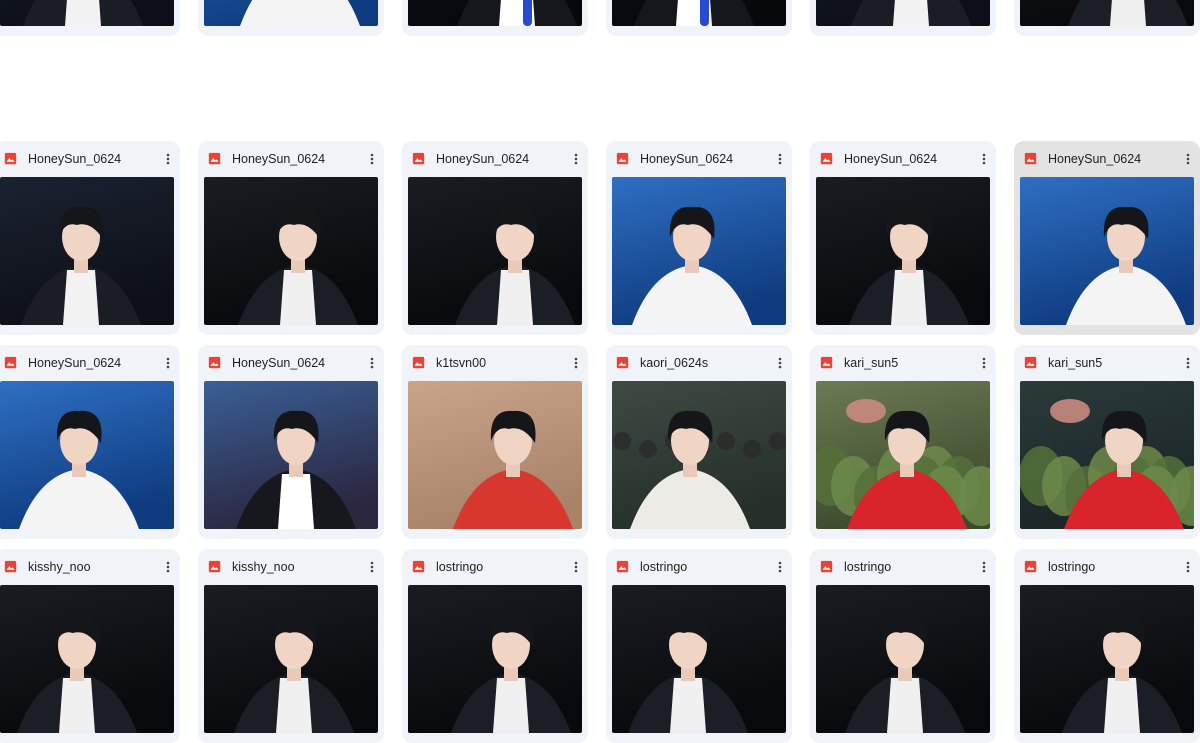 The width and height of the screenshot is (1200, 743). What do you see at coordinates (1075, 363) in the screenshot?
I see `file-name: kari_sun5` at bounding box center [1075, 363].